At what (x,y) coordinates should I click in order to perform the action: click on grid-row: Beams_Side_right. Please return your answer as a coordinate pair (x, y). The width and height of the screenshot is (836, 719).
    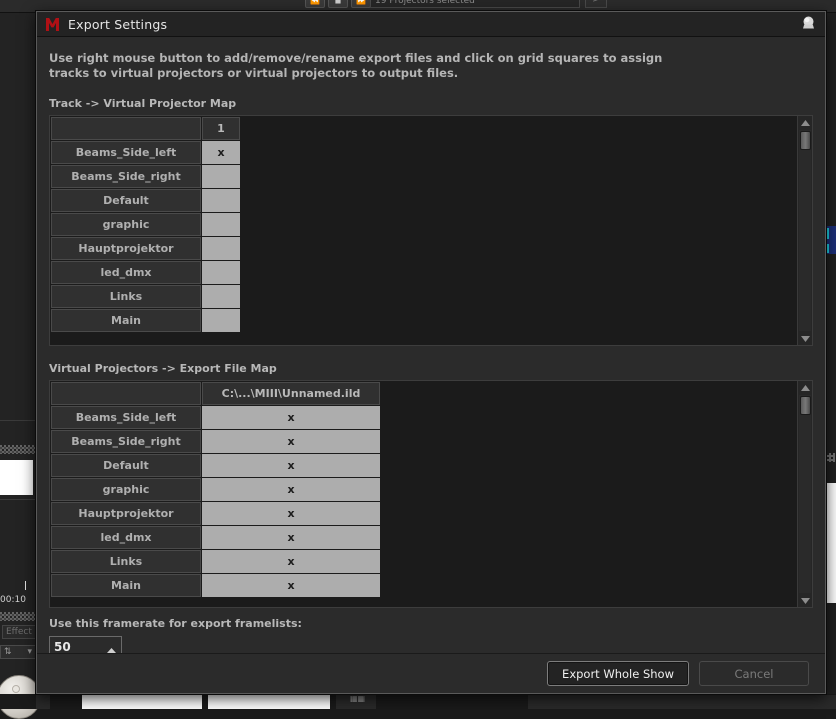
    Looking at the image, I should click on (145, 176).